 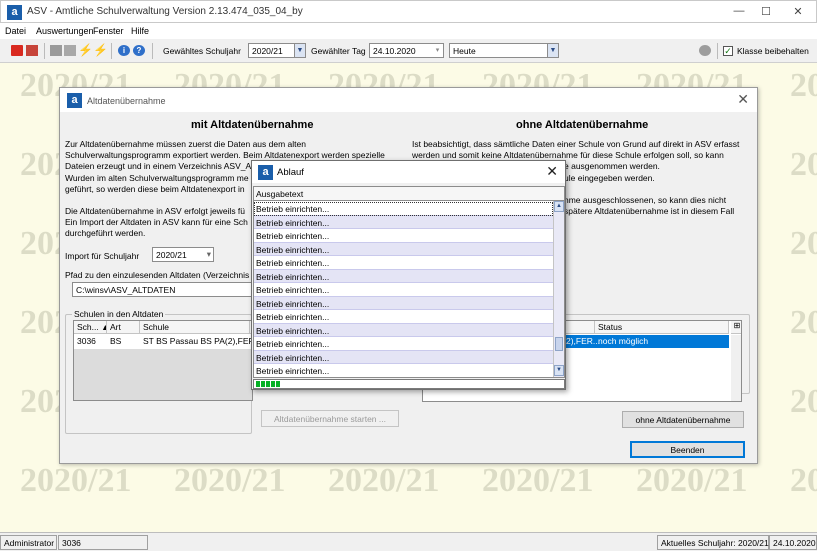 I want to click on scroll-thumb, so click(x=559, y=344).